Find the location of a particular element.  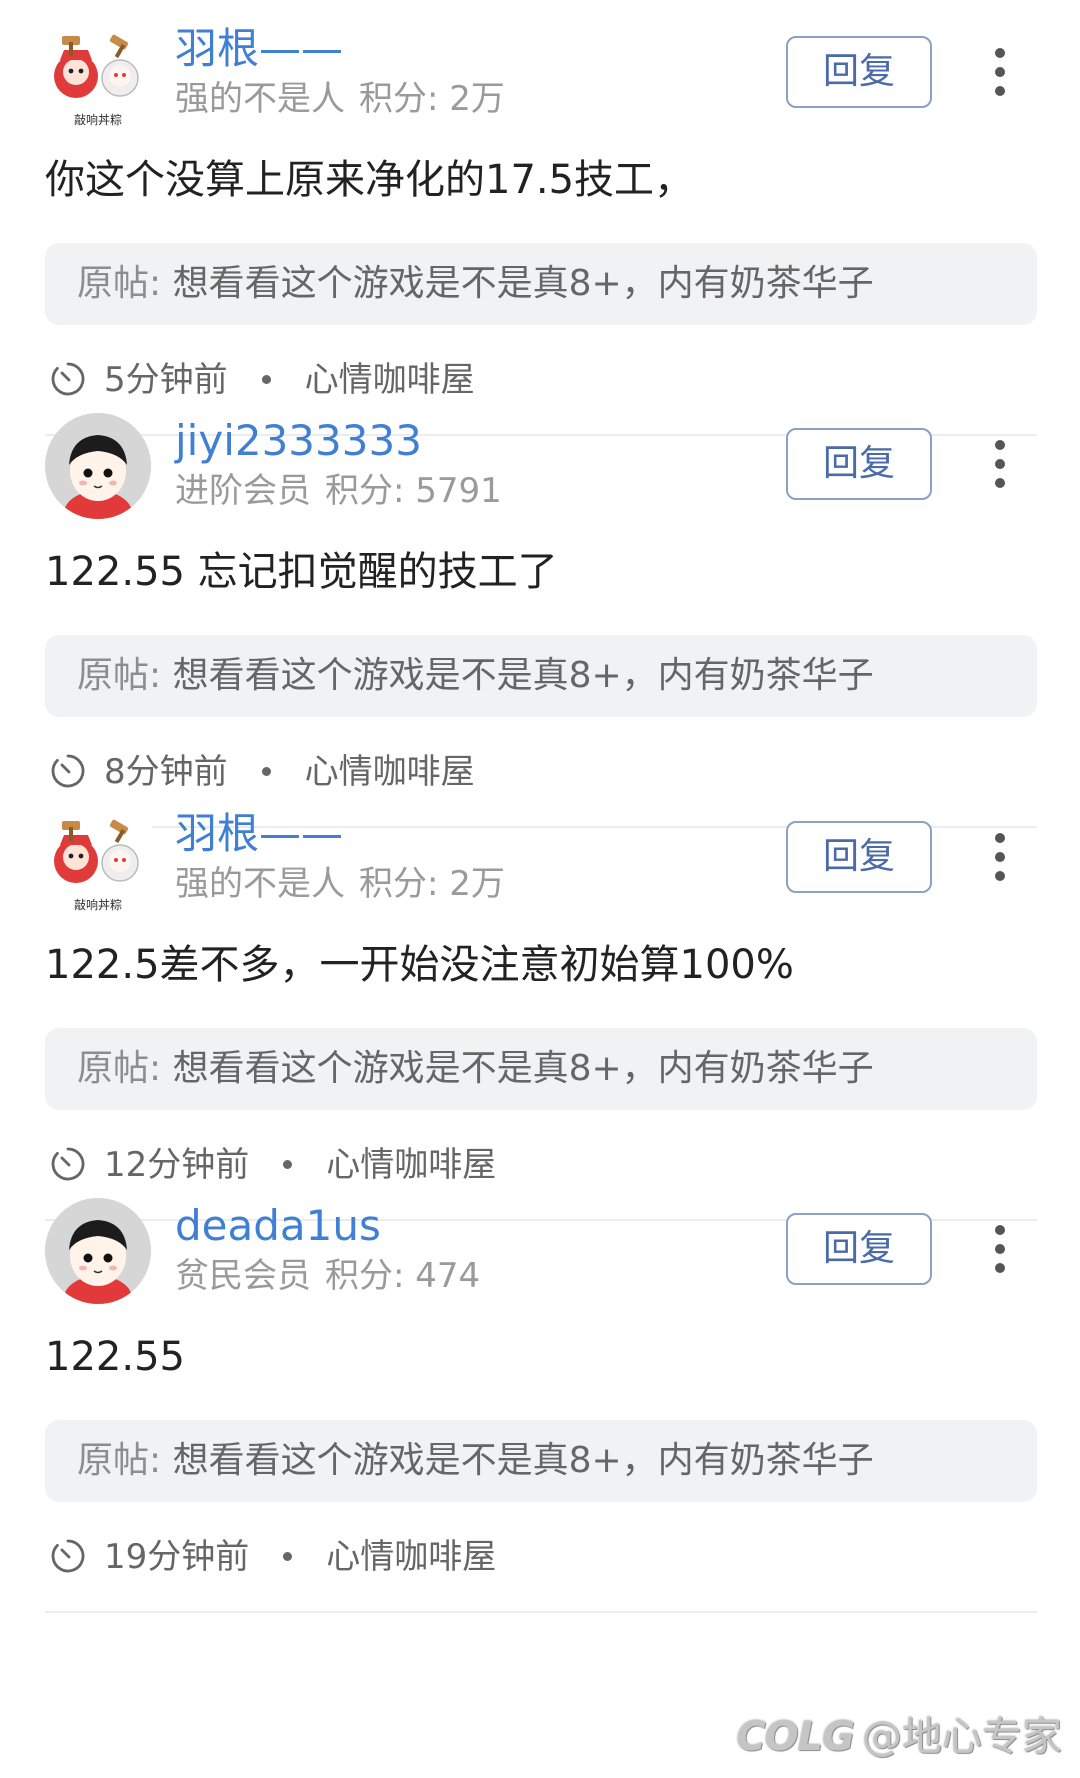

comment-text: 你这个没算上原来净化的17.5技工， is located at coordinates (370, 180).